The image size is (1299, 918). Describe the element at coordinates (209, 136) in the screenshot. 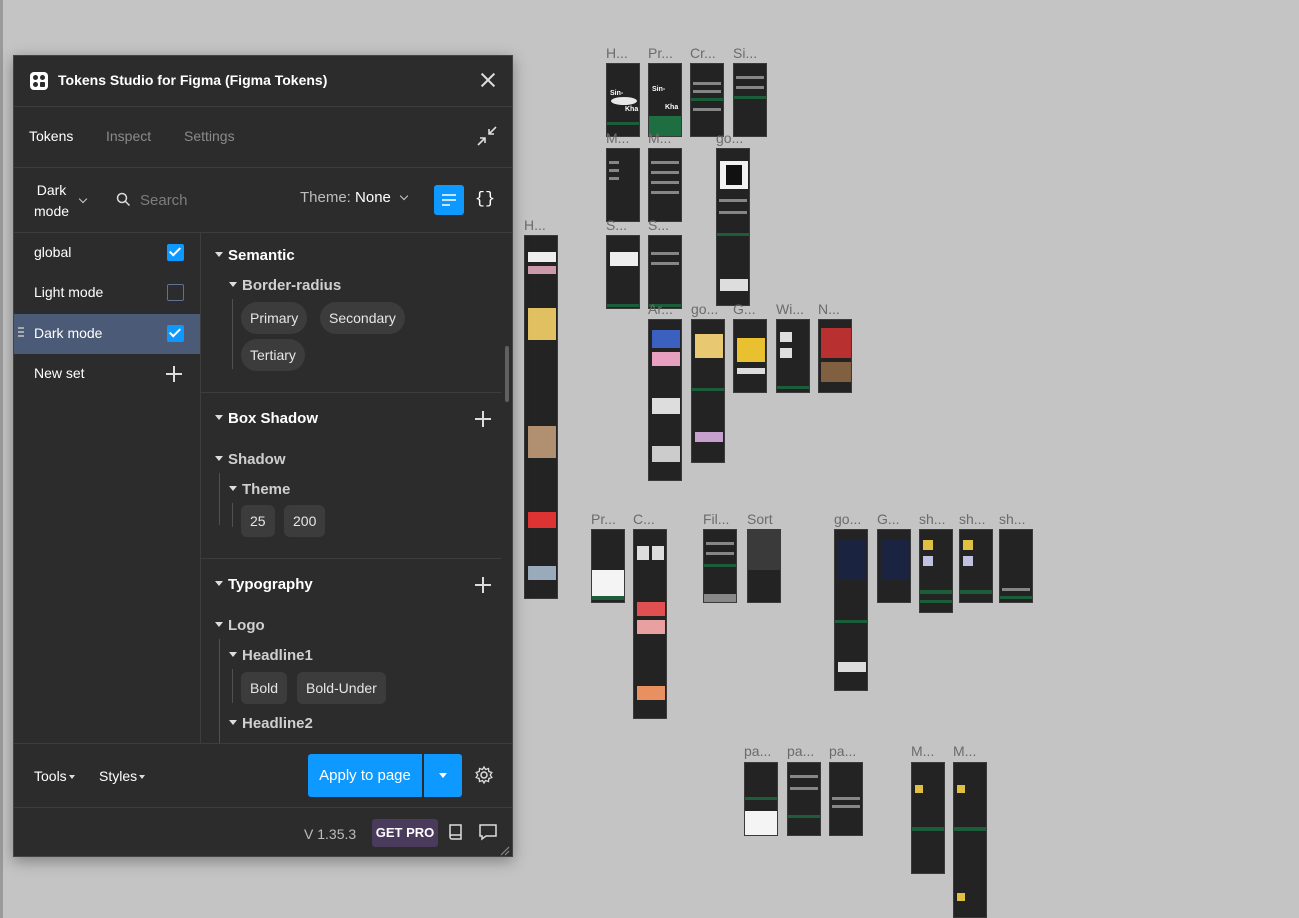

I see `tab-settings: Settings` at that location.